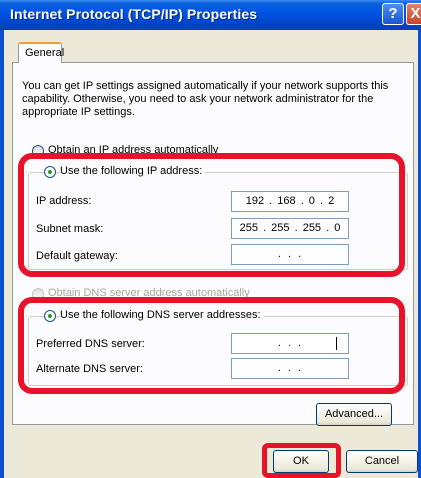 This screenshot has height=478, width=421. What do you see at coordinates (70, 229) in the screenshot?
I see `subnet-mask-label: Subnet mask:` at bounding box center [70, 229].